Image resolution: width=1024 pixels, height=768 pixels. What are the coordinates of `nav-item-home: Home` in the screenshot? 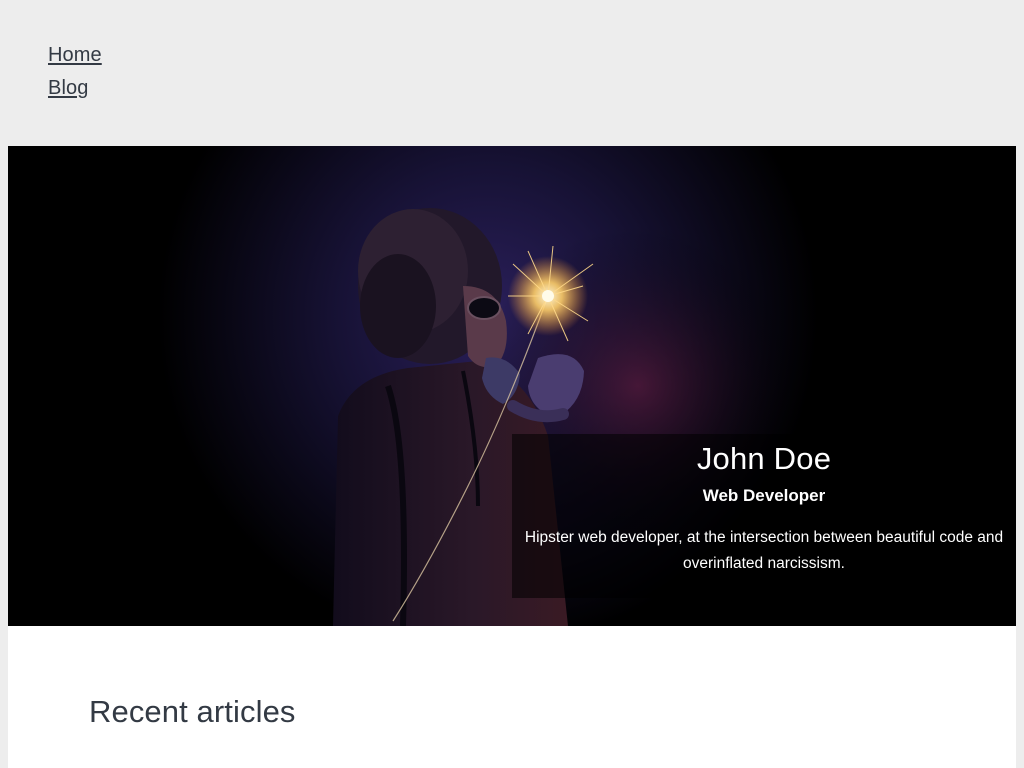 It's located at (512, 60).